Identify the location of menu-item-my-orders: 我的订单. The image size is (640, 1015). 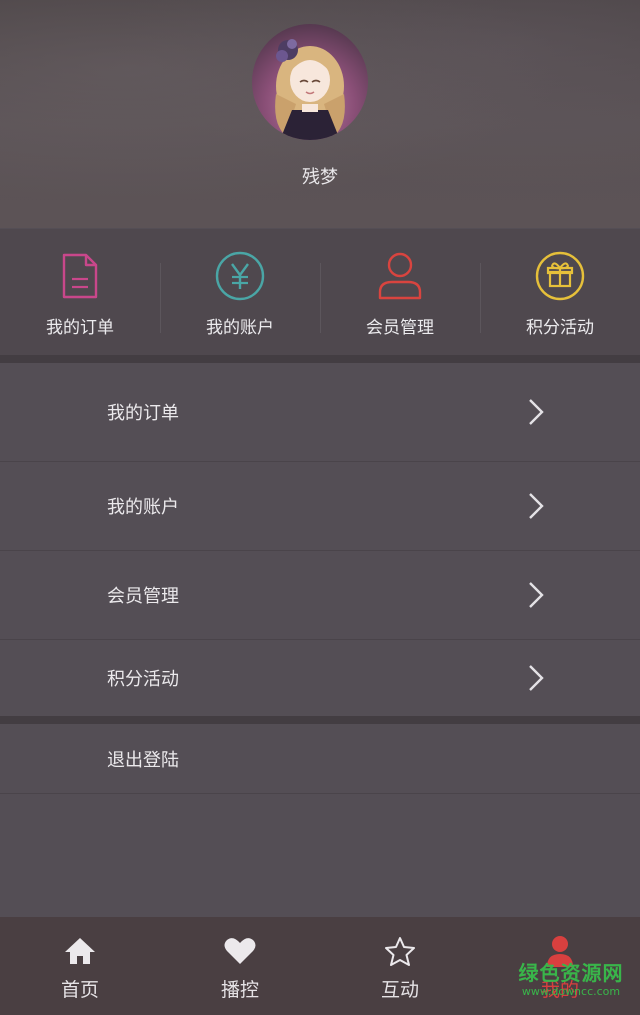
(320, 412).